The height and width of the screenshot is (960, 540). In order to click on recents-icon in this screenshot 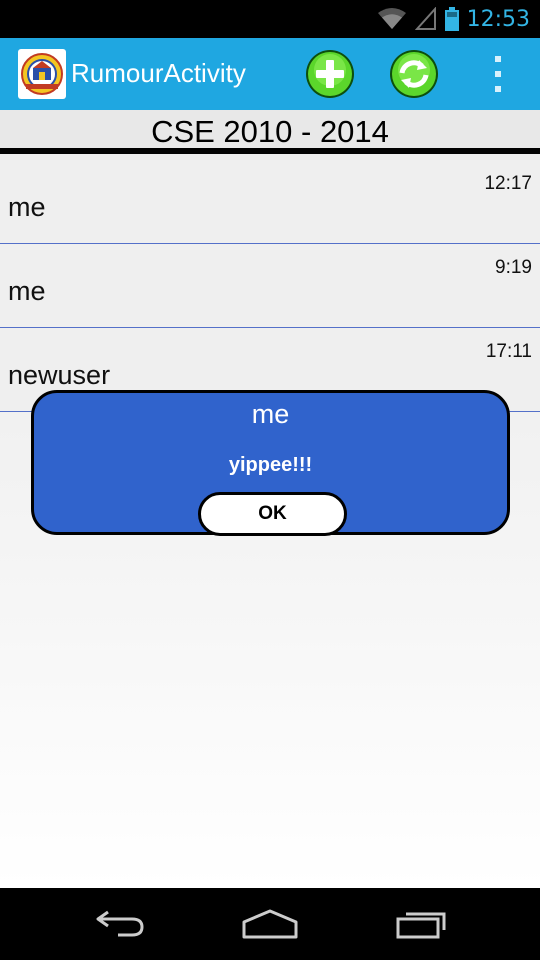, I will do `click(421, 925)`.